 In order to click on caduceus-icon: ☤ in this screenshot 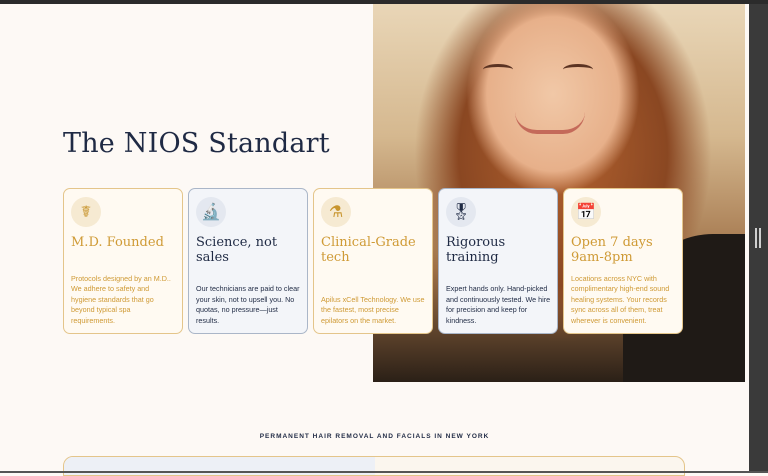, I will do `click(86, 212)`.